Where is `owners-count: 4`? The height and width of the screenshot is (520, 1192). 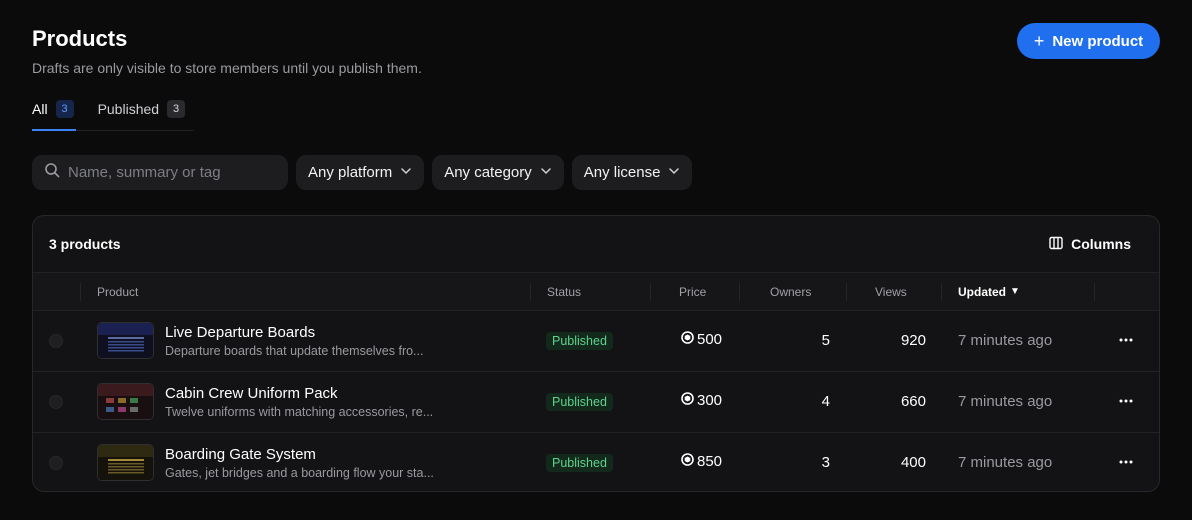
owners-count: 4 is located at coordinates (825, 401).